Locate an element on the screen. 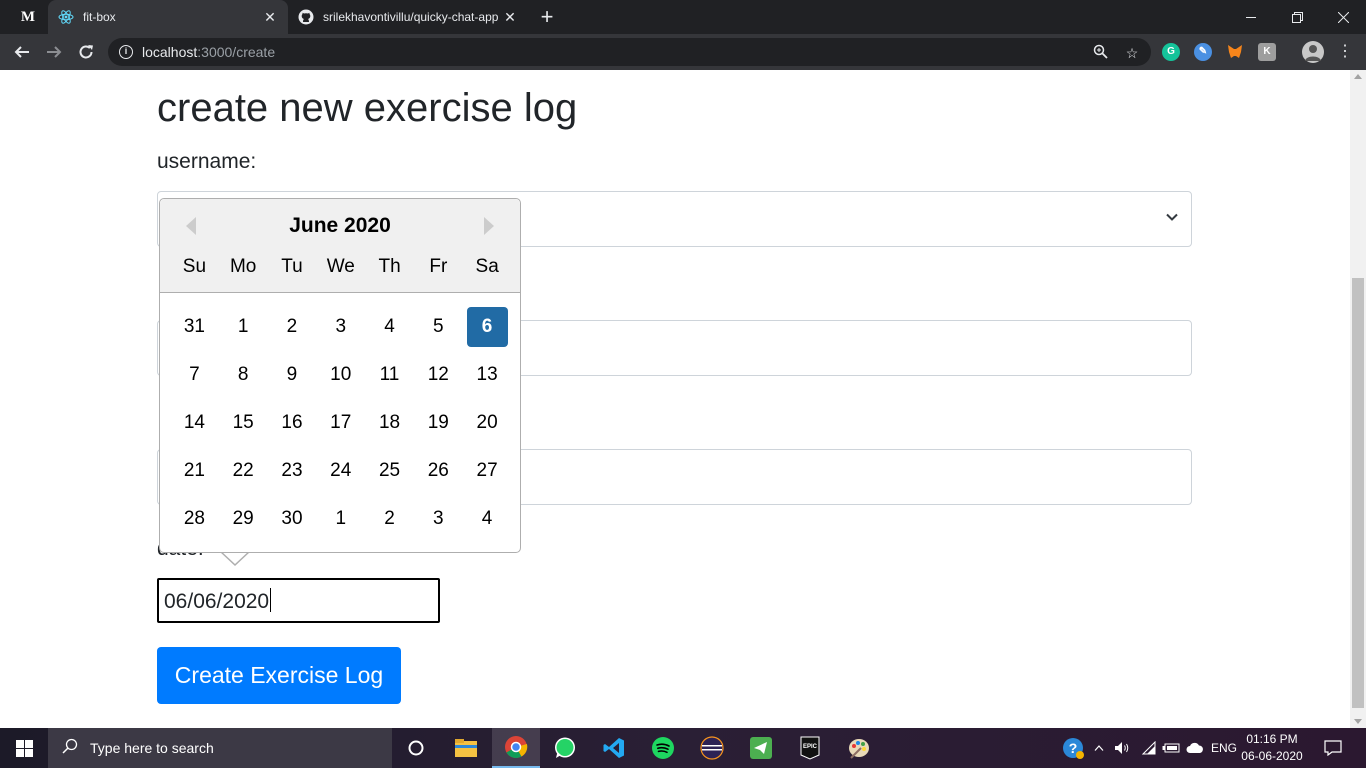 This screenshot has width=1366, height=768. telegram-taskbar-button is located at coordinates (761, 748).